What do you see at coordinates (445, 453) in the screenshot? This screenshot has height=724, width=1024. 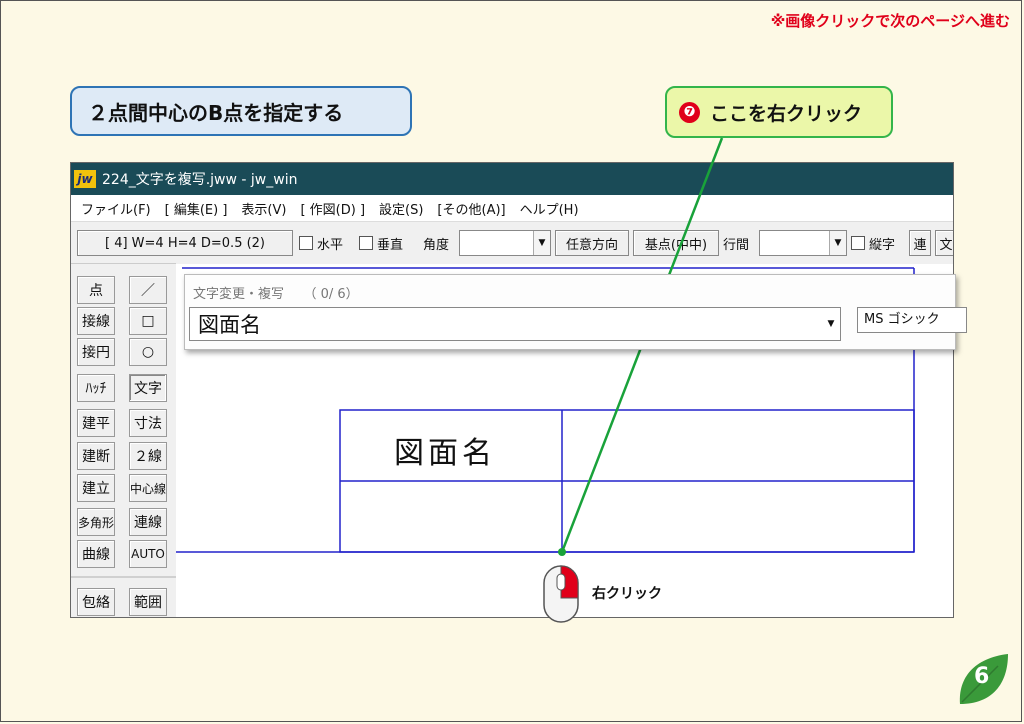 I see `drawing-title-text: 図面名` at bounding box center [445, 453].